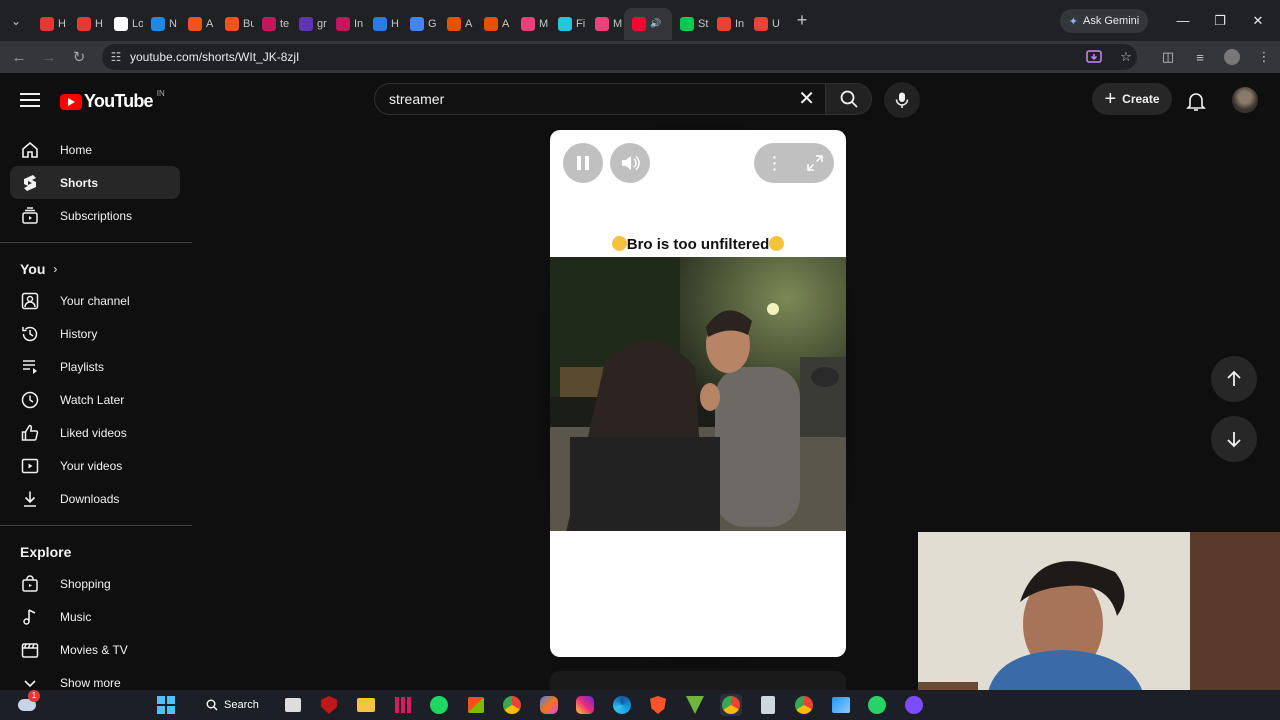  I want to click on sidebar-item-liked-videos: Liked videos, so click(95, 432).